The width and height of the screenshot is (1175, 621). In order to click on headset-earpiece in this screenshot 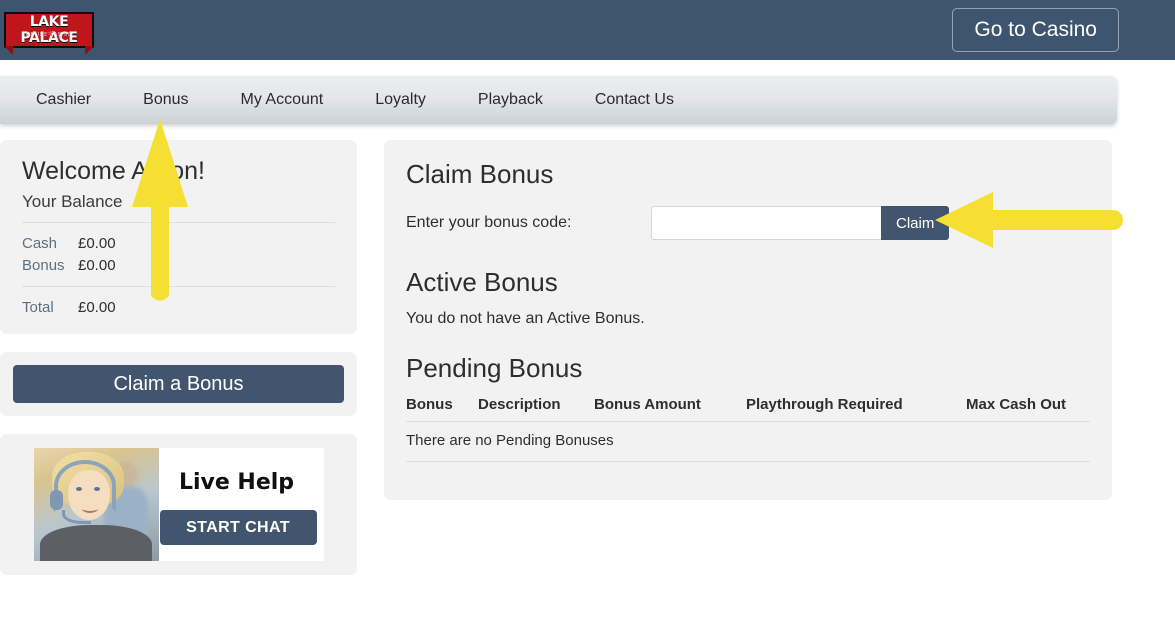, I will do `click(56, 500)`.